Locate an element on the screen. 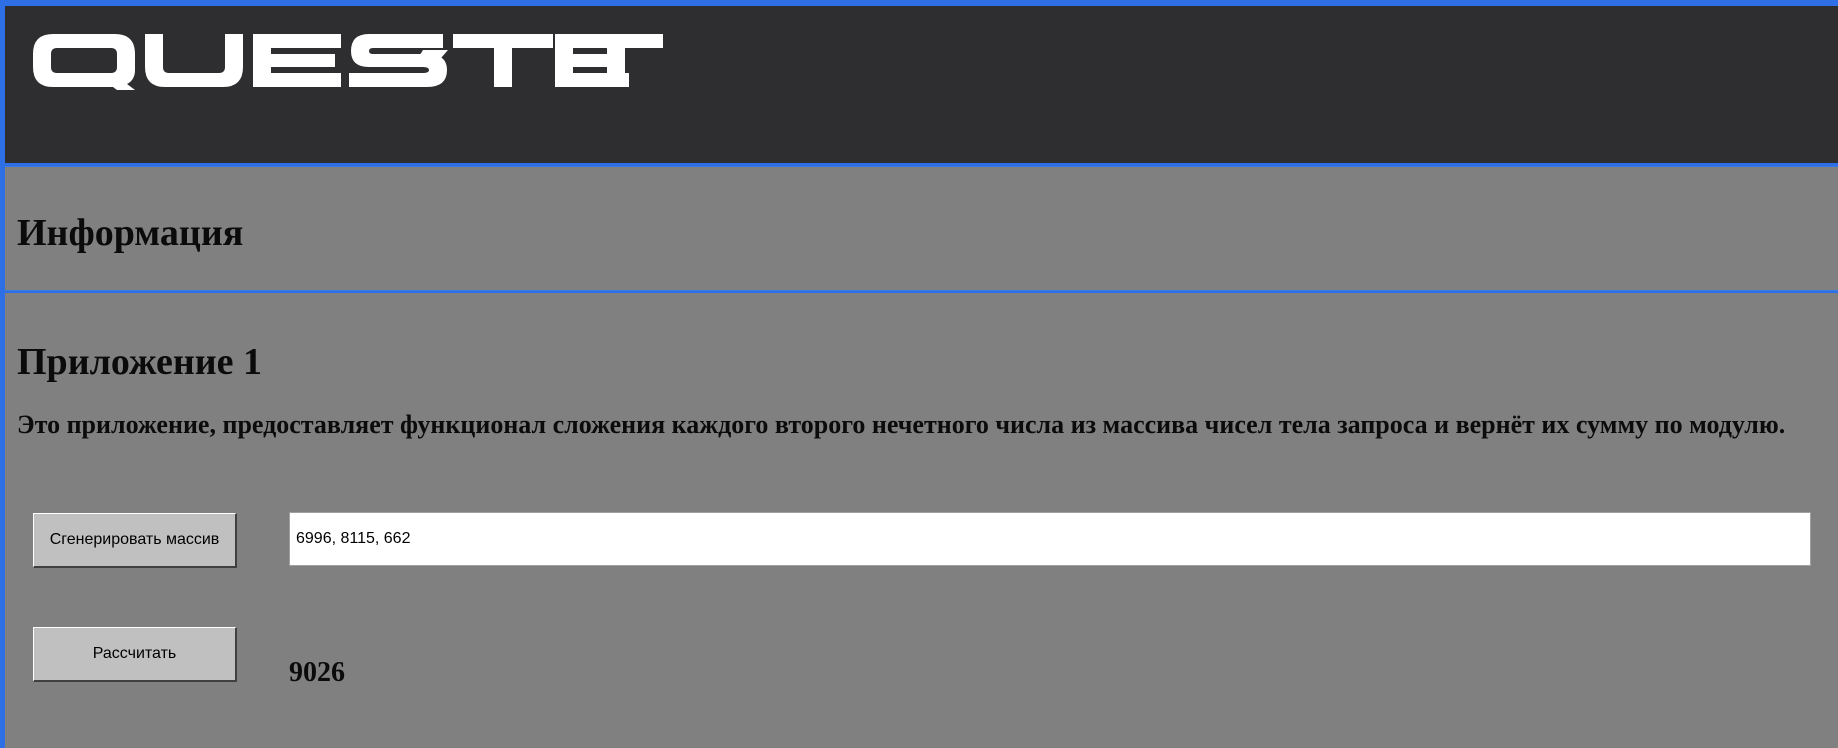  generate-array-button: Сгенерировать массив is located at coordinates (135, 540).